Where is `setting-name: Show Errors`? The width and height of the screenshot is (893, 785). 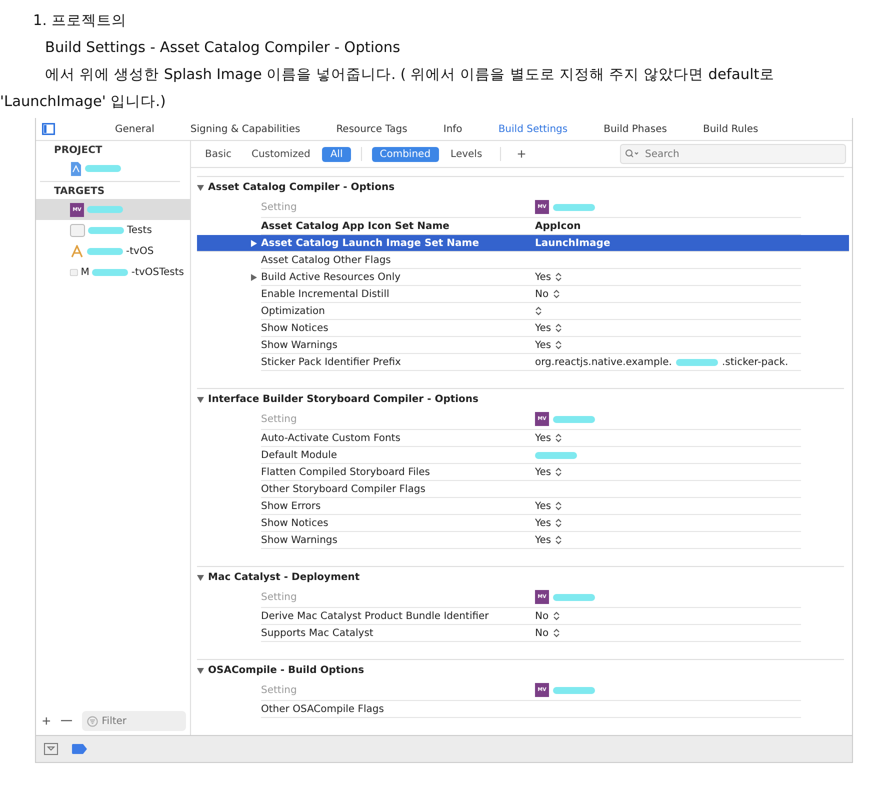 setting-name: Show Errors is located at coordinates (291, 506).